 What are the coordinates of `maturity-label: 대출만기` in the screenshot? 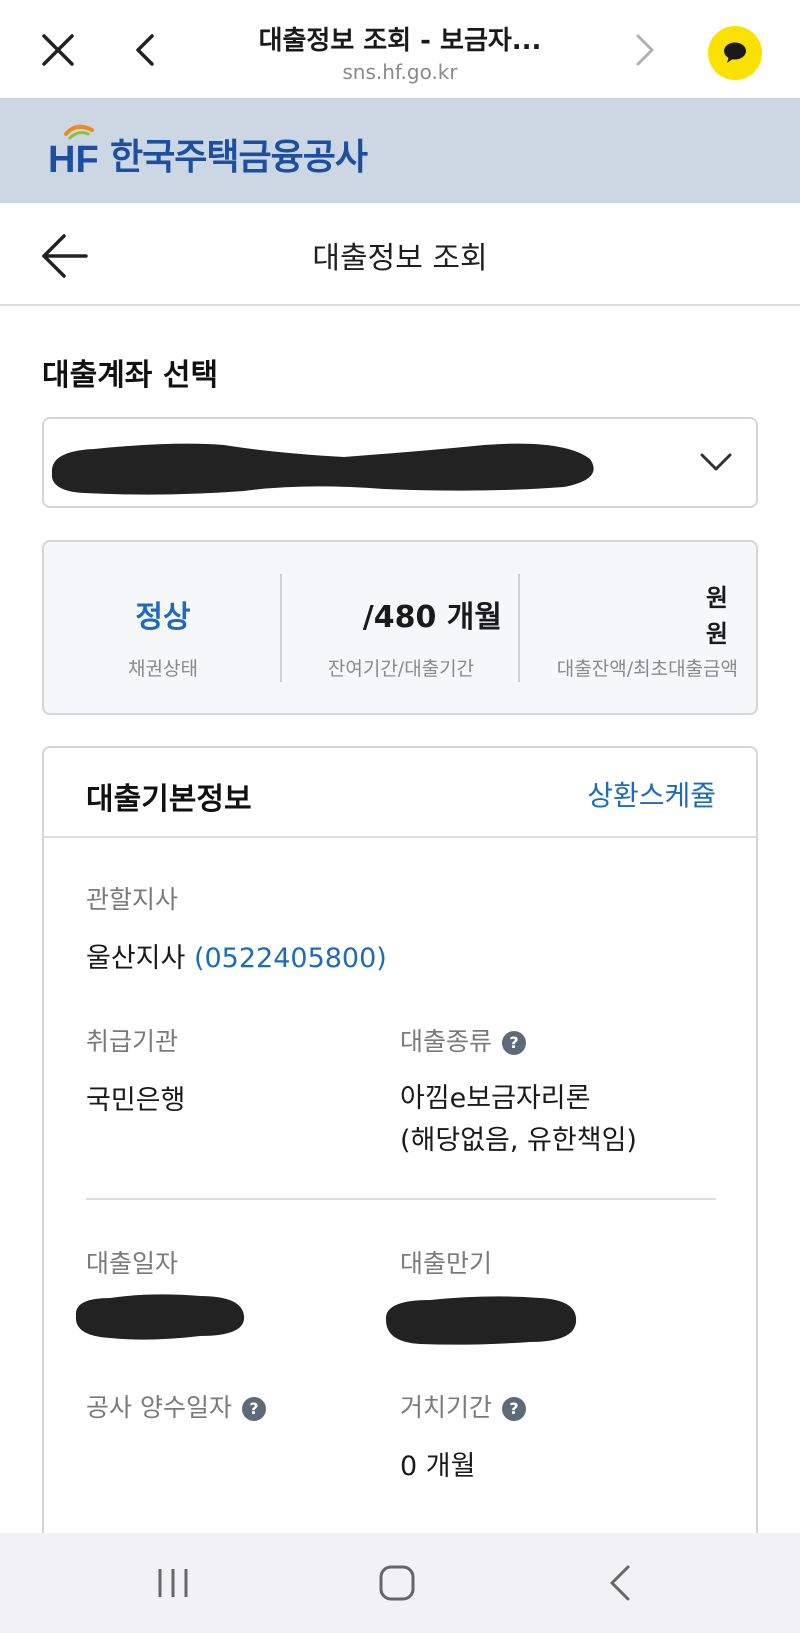 It's located at (446, 1263).